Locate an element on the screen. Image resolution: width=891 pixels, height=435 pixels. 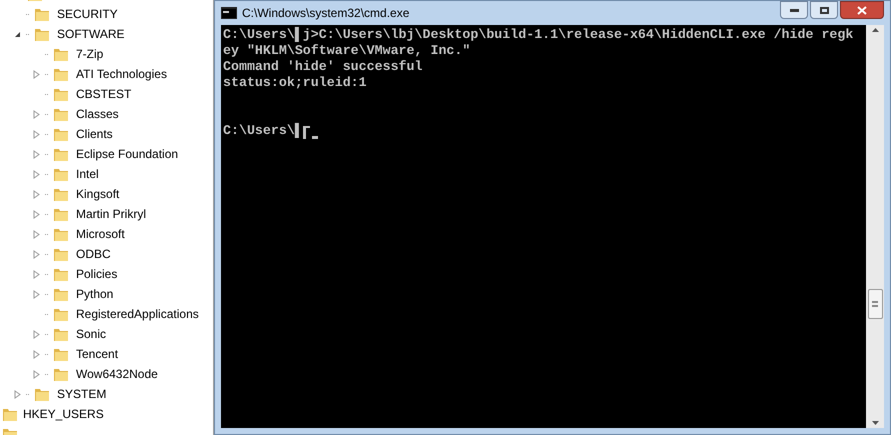
close-button is located at coordinates (862, 10).